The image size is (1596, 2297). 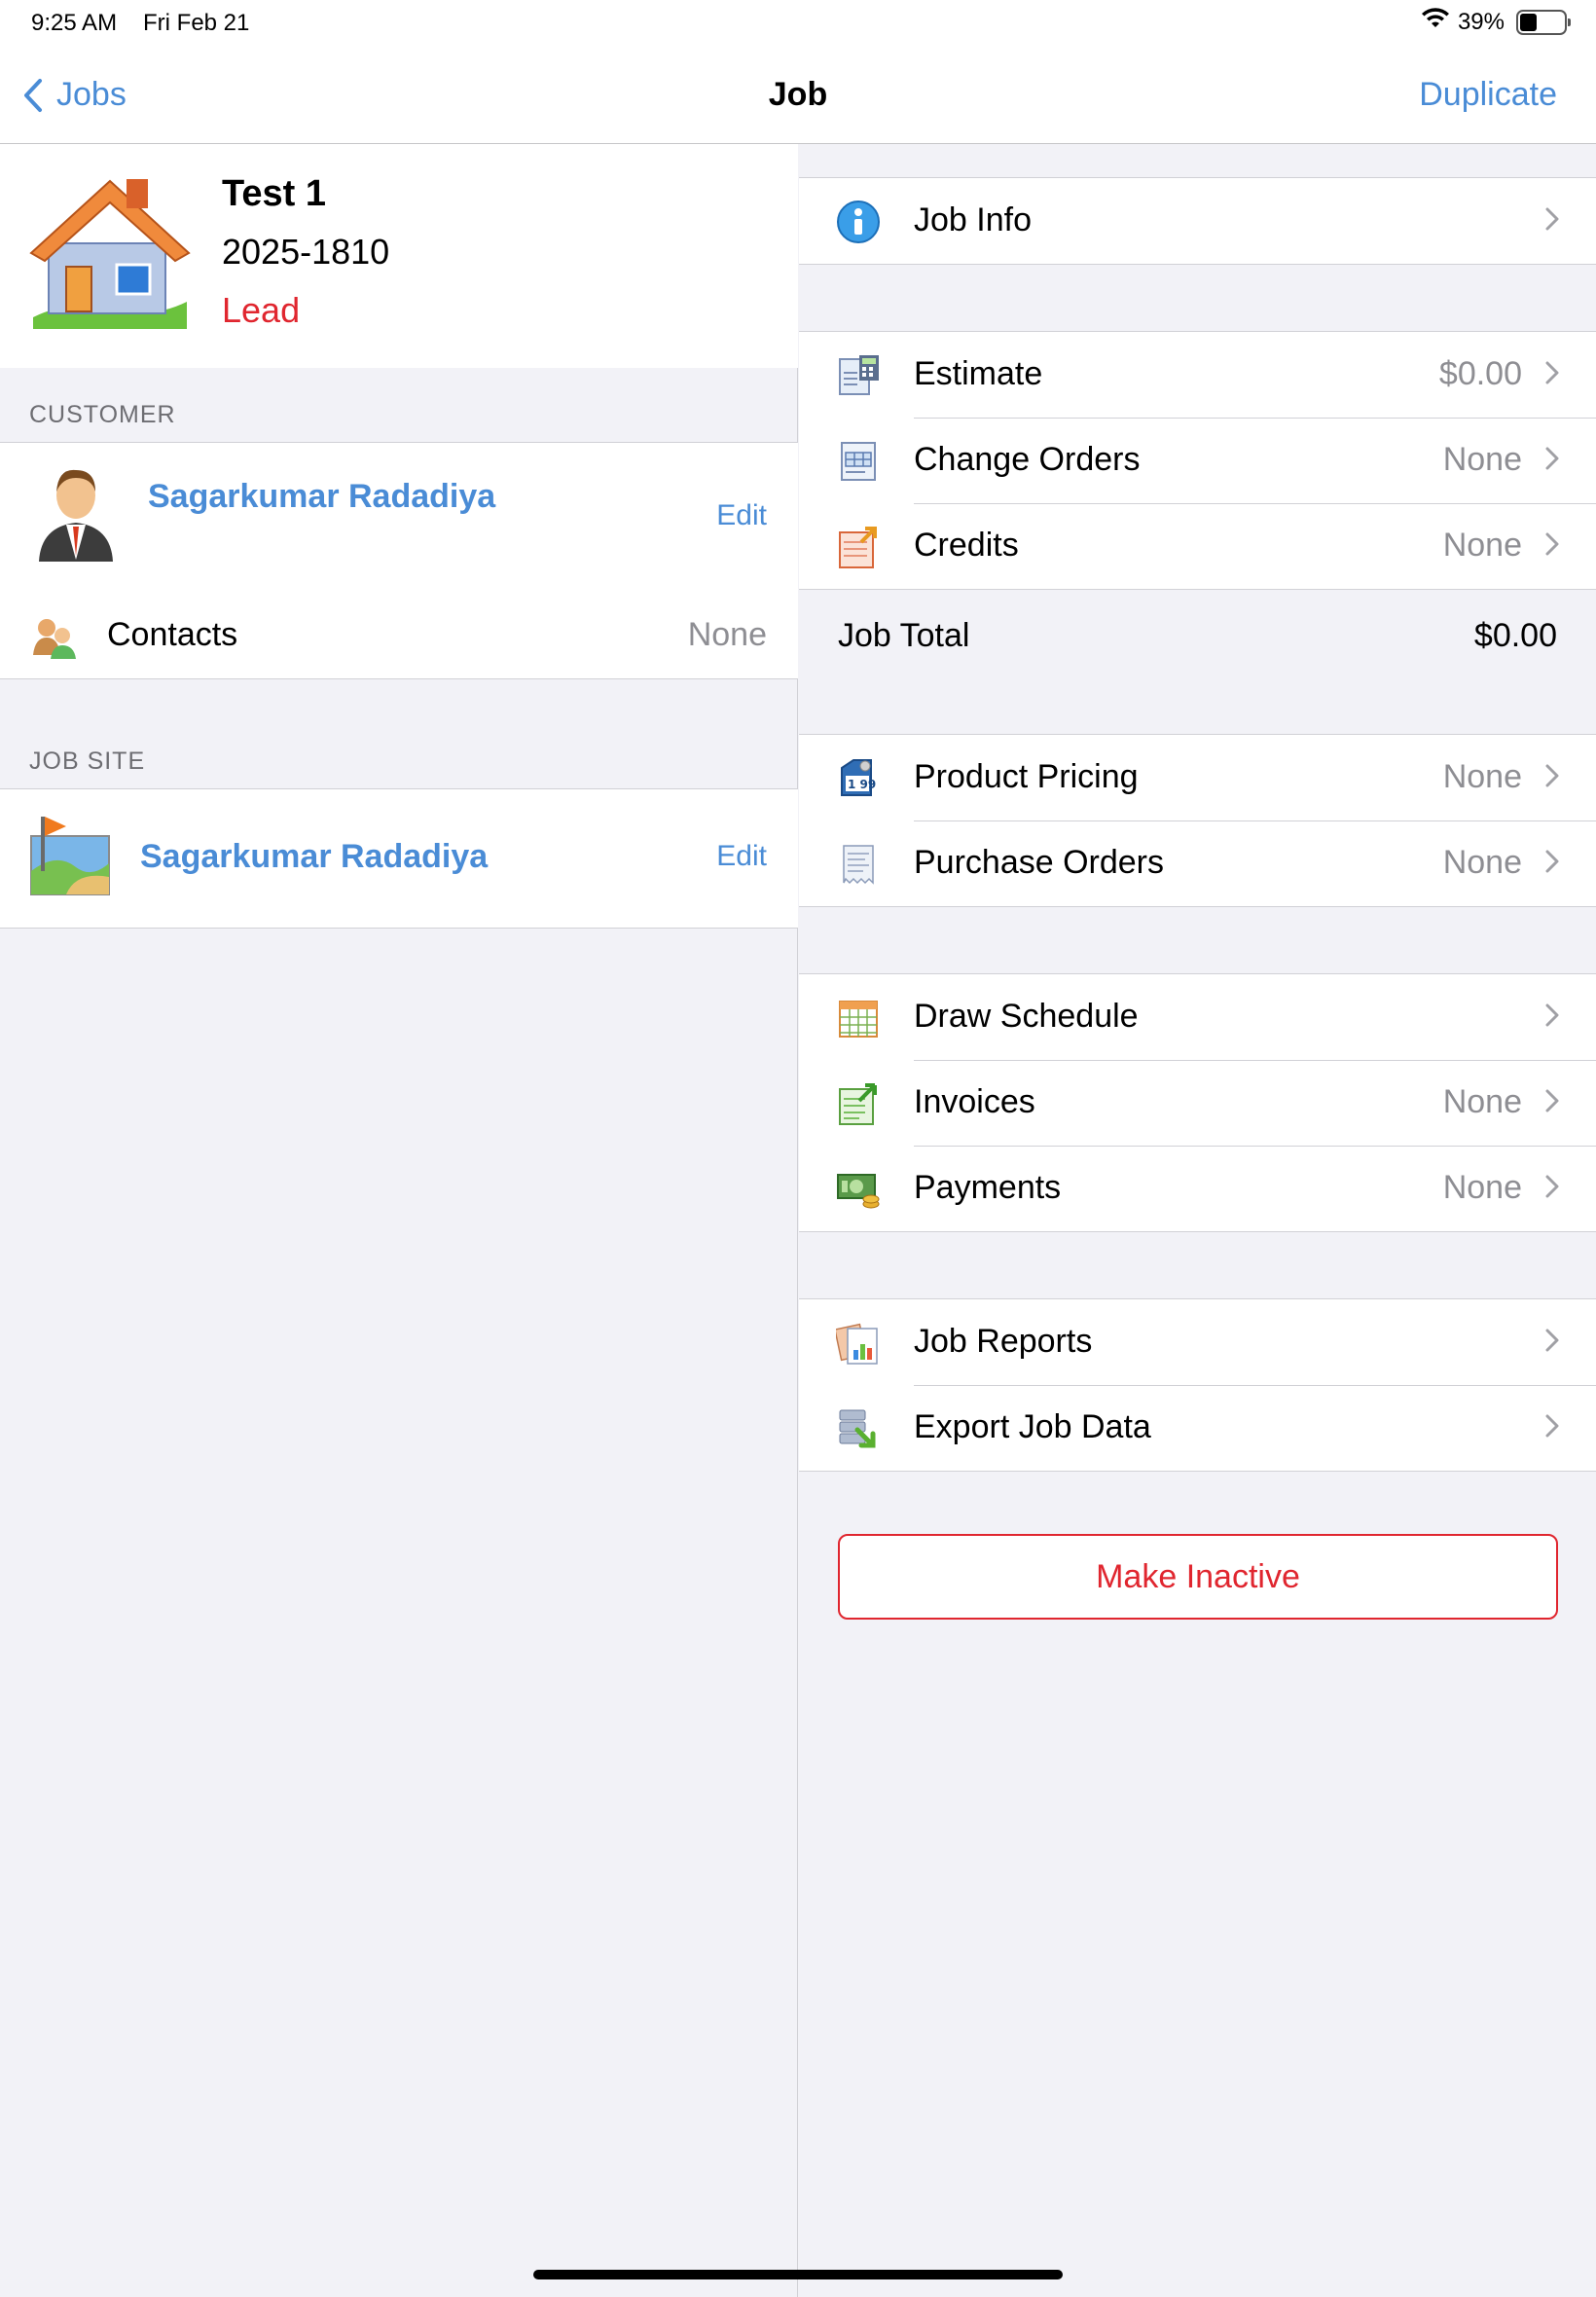 I want to click on job-site-row: Sagarkumar Radadiya Edit, so click(x=399, y=859).